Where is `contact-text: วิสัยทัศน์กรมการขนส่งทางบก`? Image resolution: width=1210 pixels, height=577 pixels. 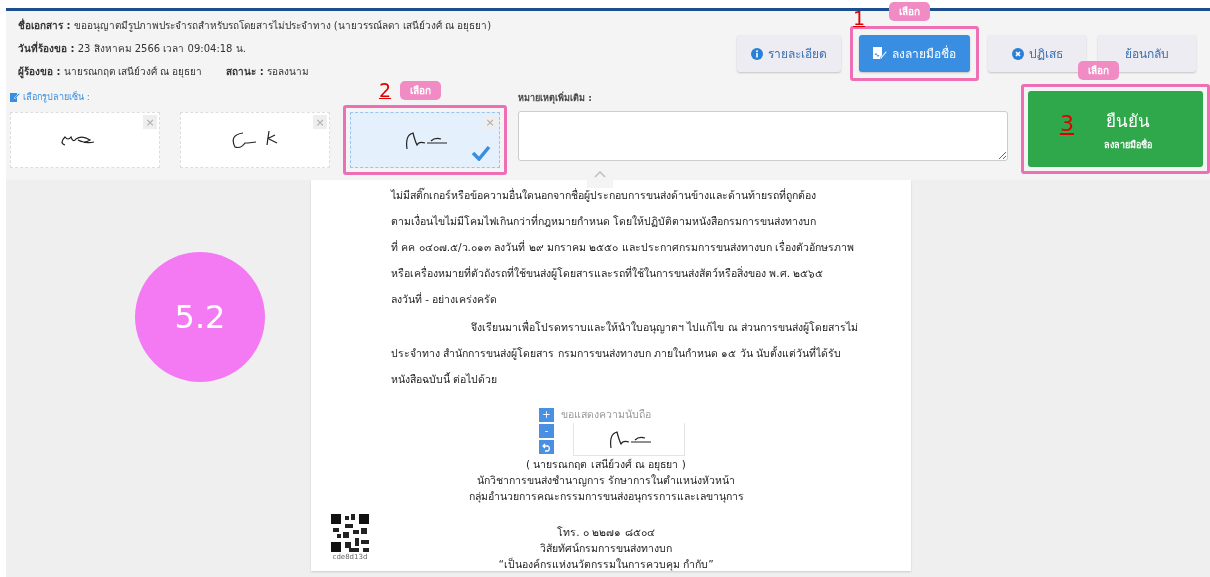
contact-text: วิสัยทัศน์กรมการขนส่งทางบก is located at coordinates (606, 548).